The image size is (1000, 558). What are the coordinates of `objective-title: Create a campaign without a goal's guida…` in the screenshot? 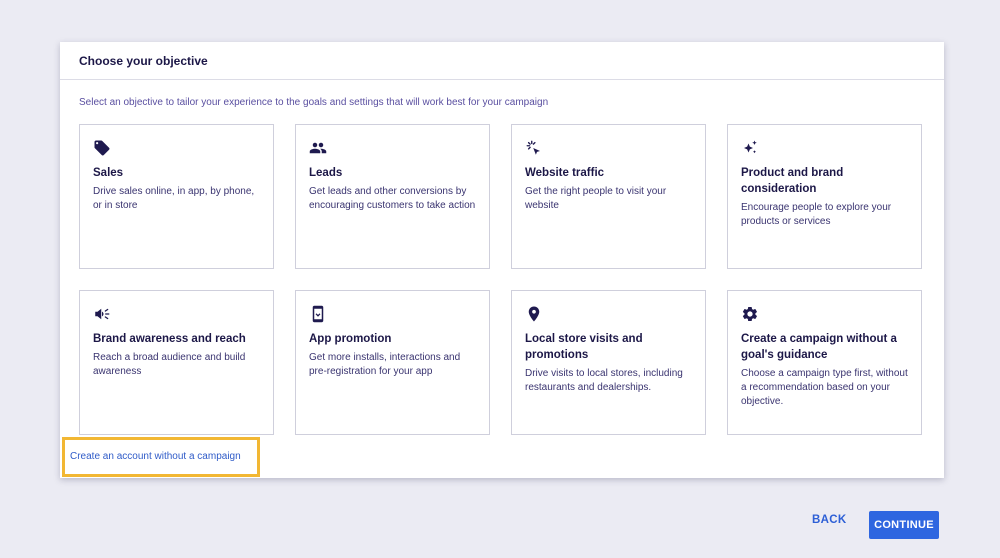 It's located at (819, 347).